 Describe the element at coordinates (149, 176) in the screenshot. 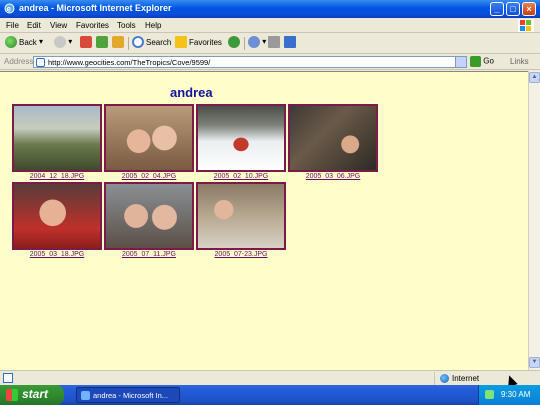

I see `photo-link: 2005_02_04.JPG` at that location.